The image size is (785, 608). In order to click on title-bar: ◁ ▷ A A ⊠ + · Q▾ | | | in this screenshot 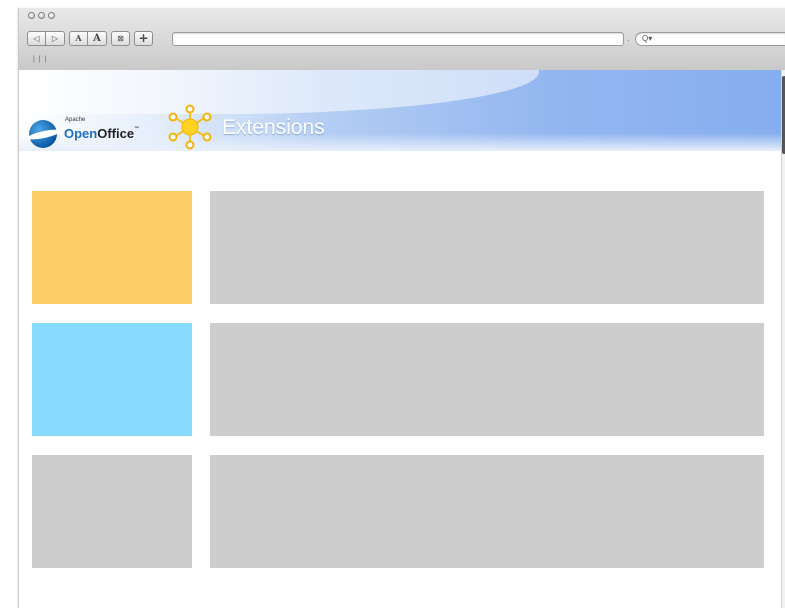, I will do `click(402, 39)`.